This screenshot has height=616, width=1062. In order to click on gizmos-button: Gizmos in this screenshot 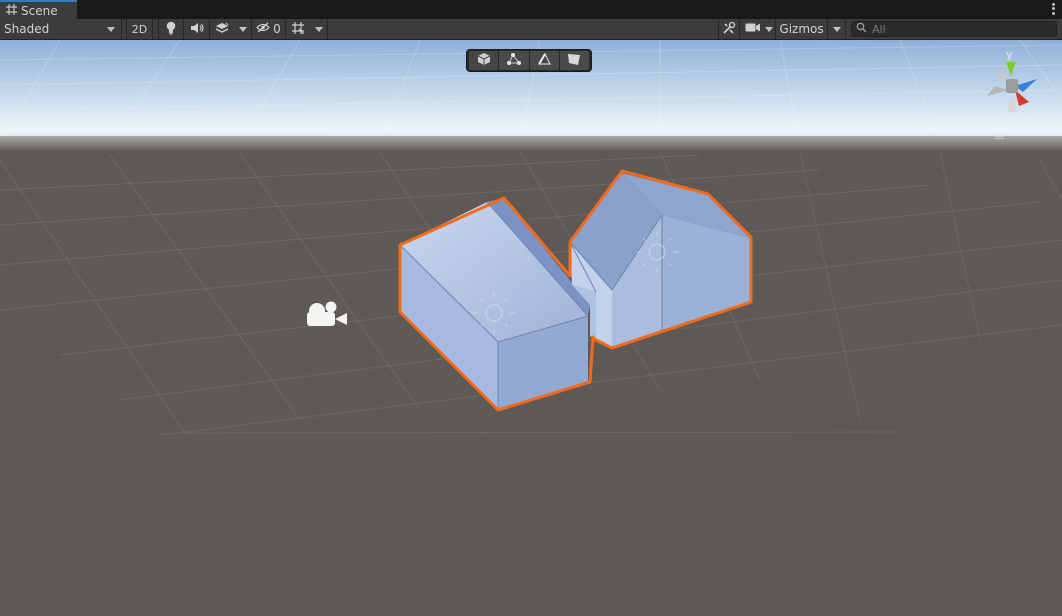, I will do `click(802, 29)`.